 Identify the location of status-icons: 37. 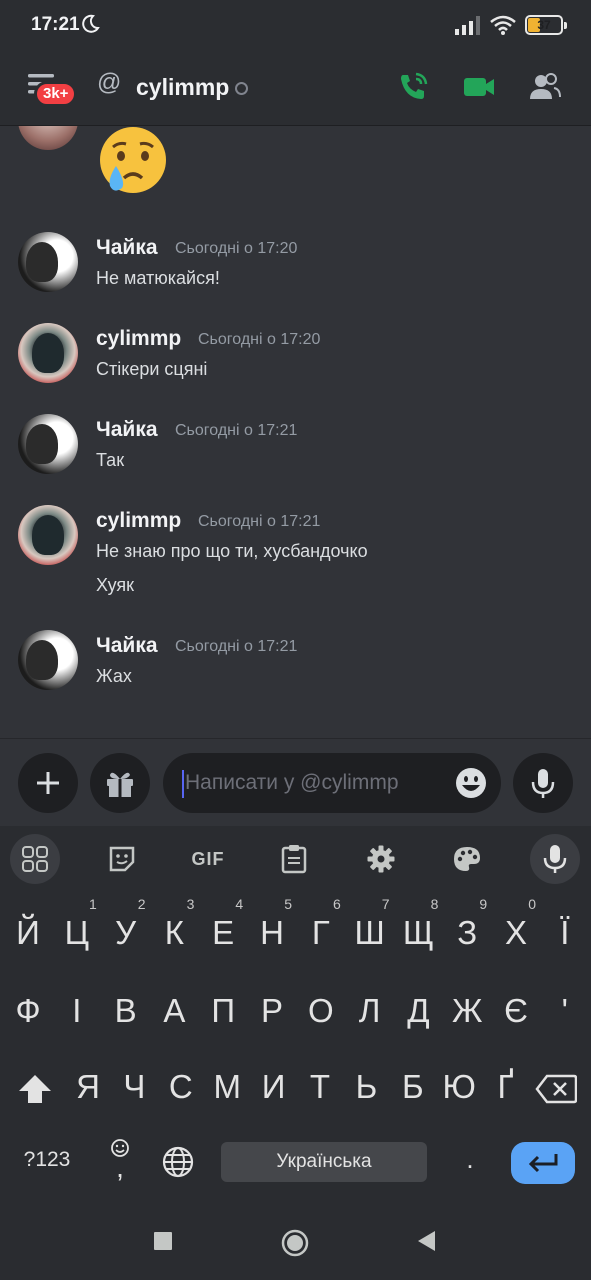
(511, 25).